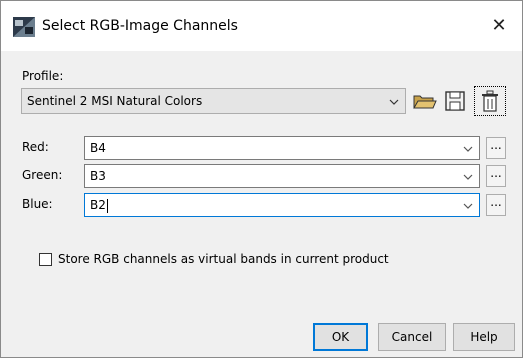 This screenshot has width=523, height=358. Describe the element at coordinates (24, 27) in the screenshot. I see `app-icon` at that location.